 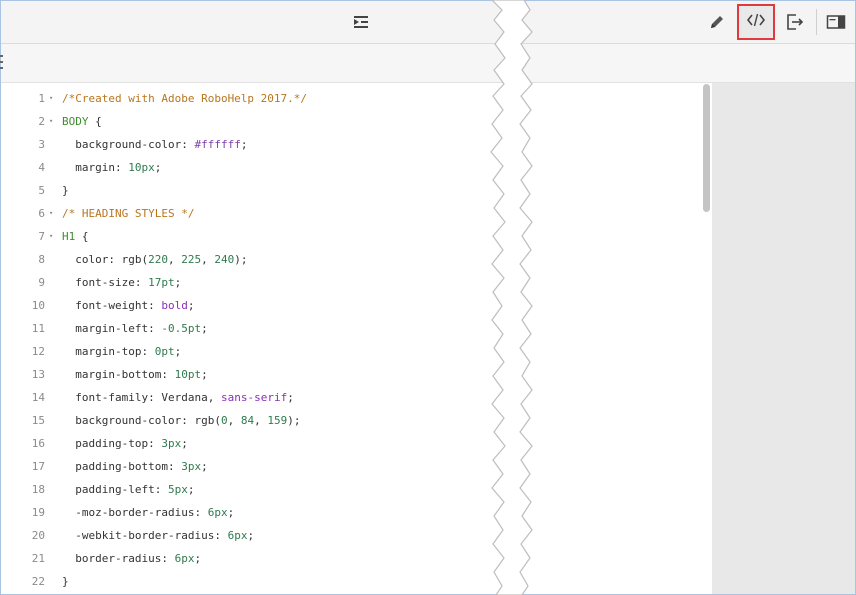 I want to click on line-number: 12, so click(x=38, y=351).